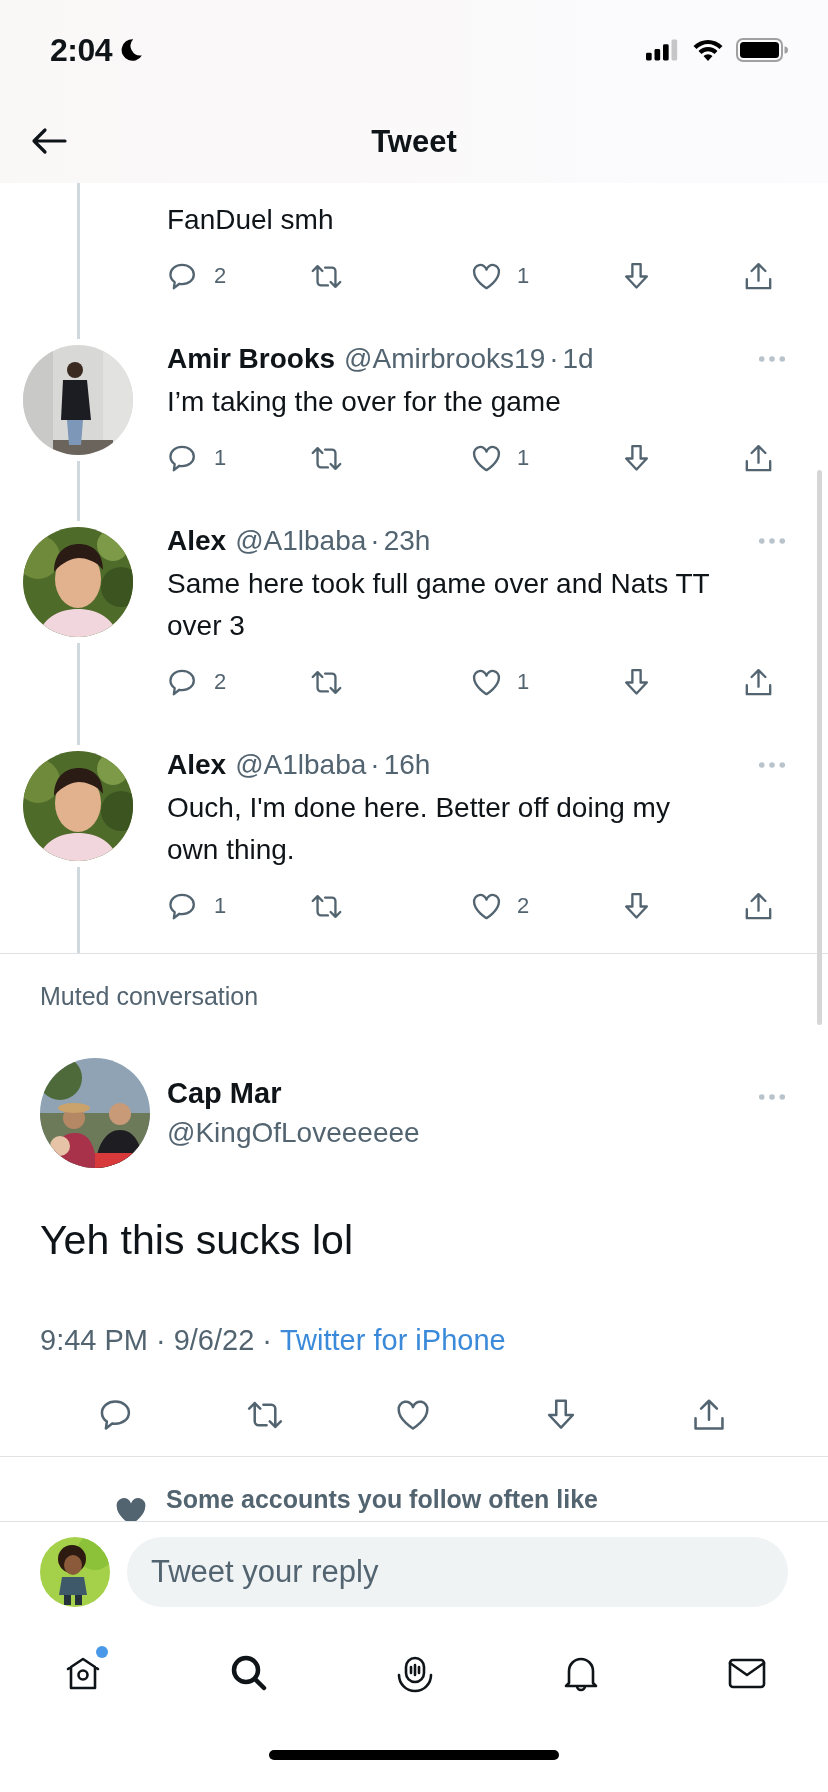 The height and width of the screenshot is (1792, 828). What do you see at coordinates (197, 1240) in the screenshot?
I see `tweet-text: Yeh this sucks lol` at bounding box center [197, 1240].